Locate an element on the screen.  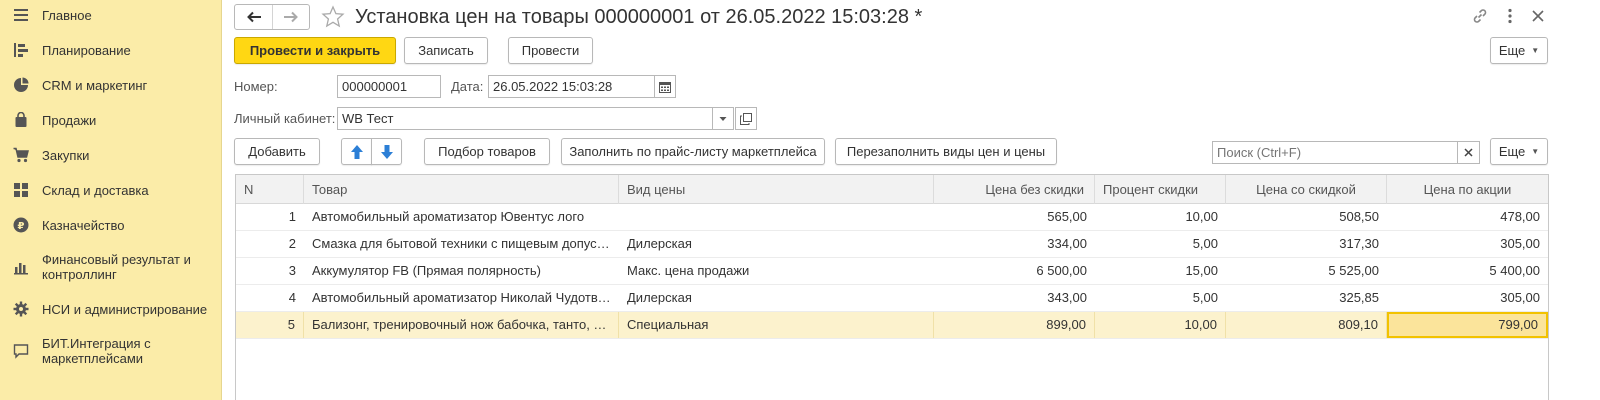
cell-promo-price: 478,00 is located at coordinates (1467, 217).